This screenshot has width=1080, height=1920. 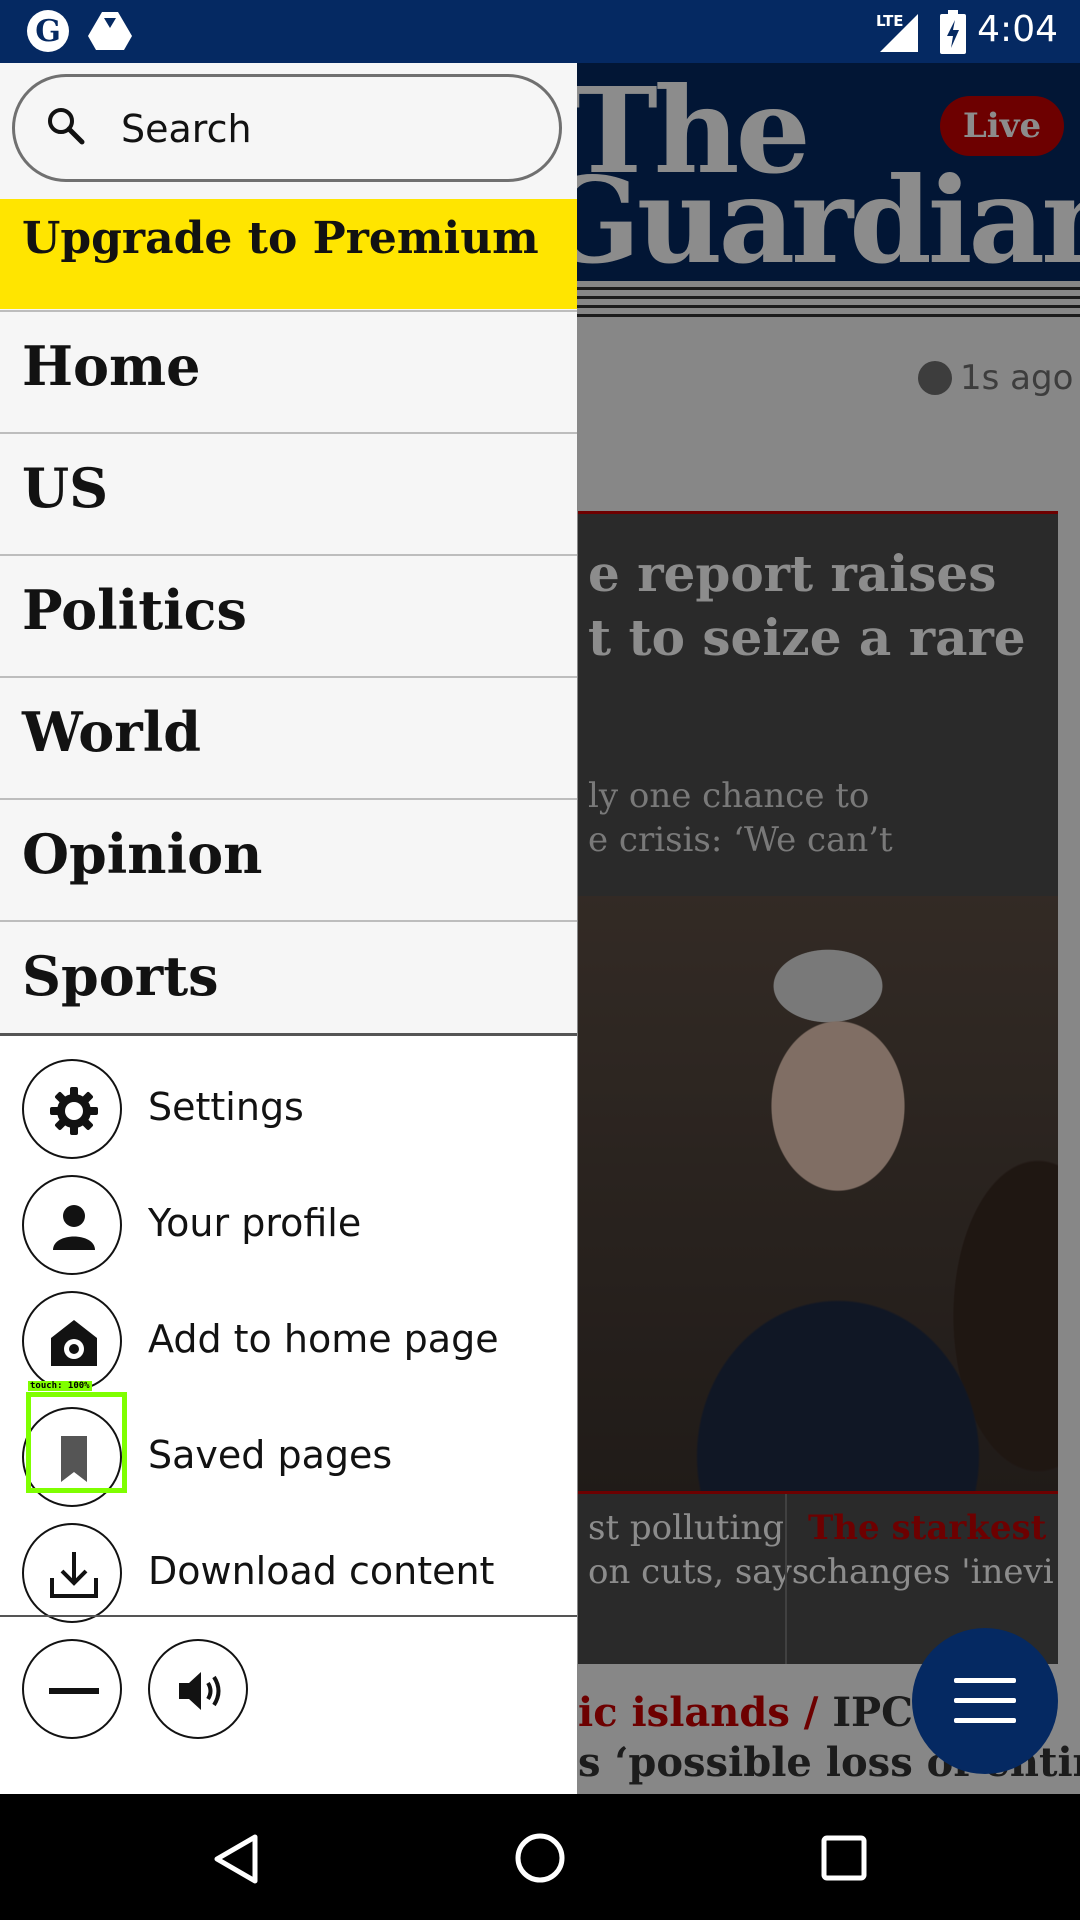 I want to click on add-home-button, so click(x=72, y=1341).